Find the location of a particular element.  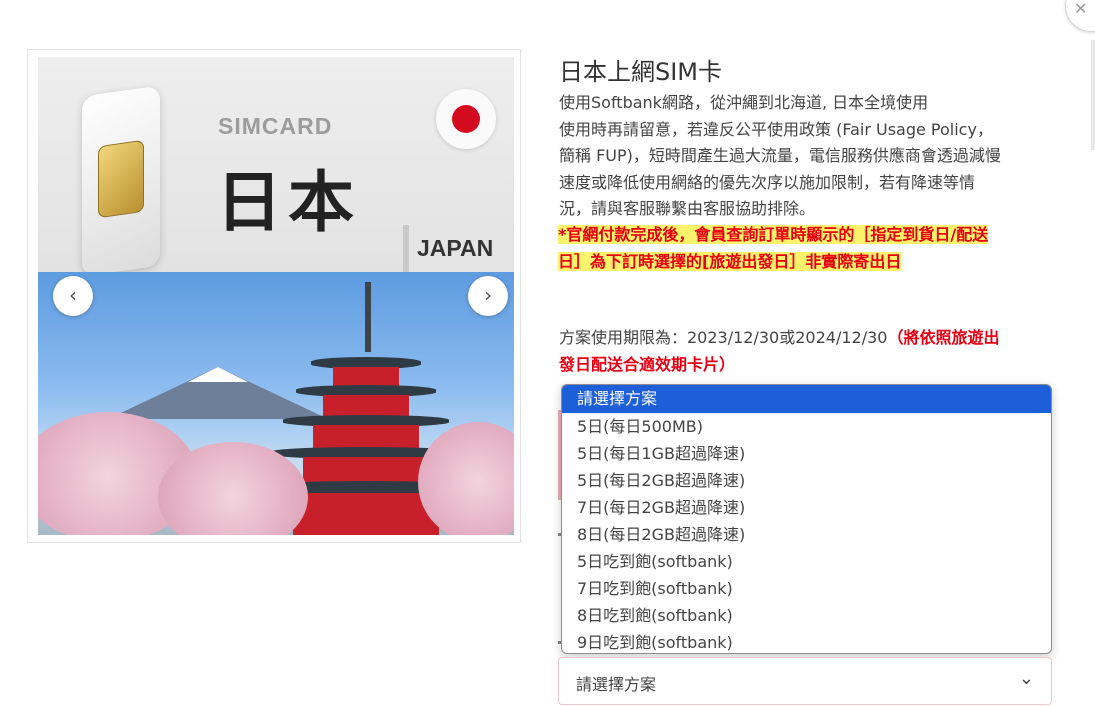

notice-line: 日］為下訂時選擇的[旅遊出發日］非實際寄出日 is located at coordinates (730, 261).